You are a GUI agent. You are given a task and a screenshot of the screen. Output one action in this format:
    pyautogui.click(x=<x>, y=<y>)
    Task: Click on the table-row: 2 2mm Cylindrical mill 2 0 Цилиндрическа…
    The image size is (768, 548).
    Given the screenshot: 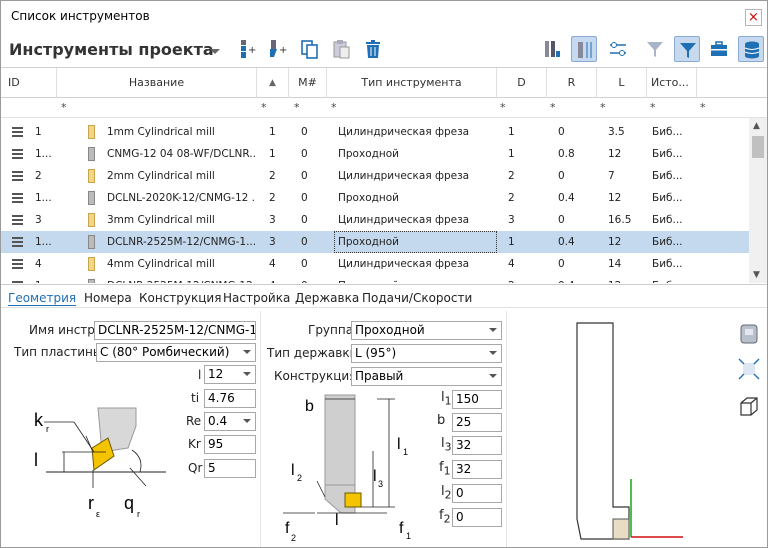 What is the action you would take?
    pyautogui.click(x=375, y=176)
    